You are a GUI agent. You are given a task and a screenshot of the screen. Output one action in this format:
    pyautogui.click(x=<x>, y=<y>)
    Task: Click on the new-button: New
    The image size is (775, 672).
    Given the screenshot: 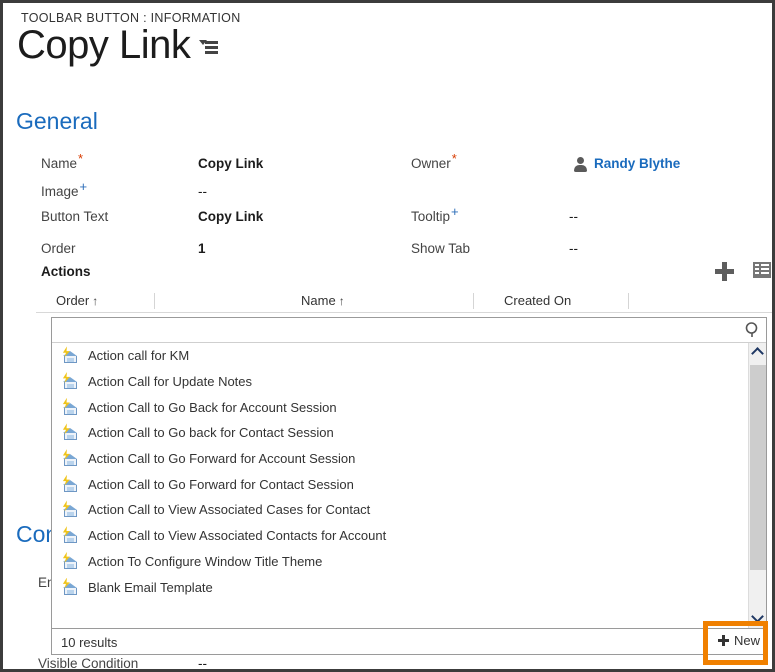 What is the action you would take?
    pyautogui.click(x=738, y=640)
    